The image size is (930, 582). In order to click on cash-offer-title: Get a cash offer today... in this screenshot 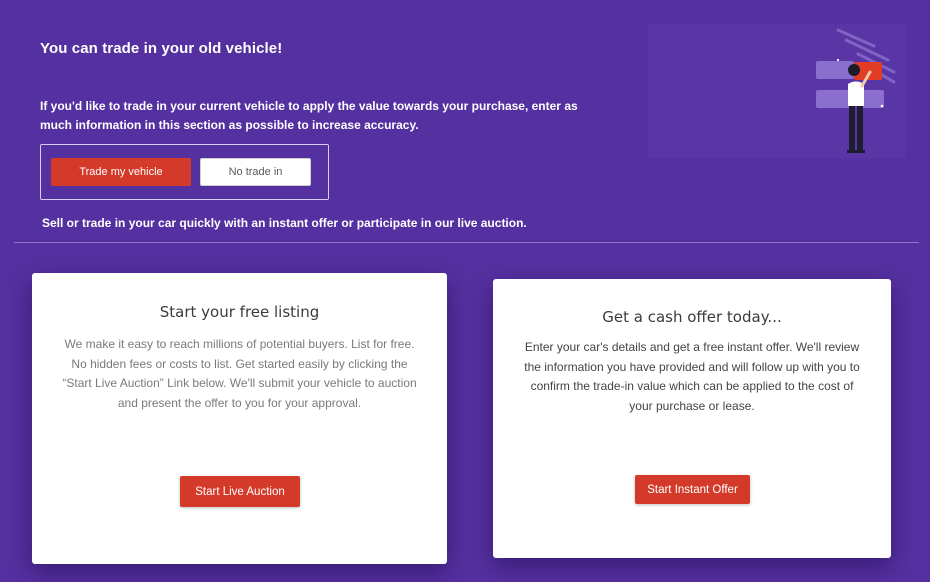, I will do `click(692, 317)`.